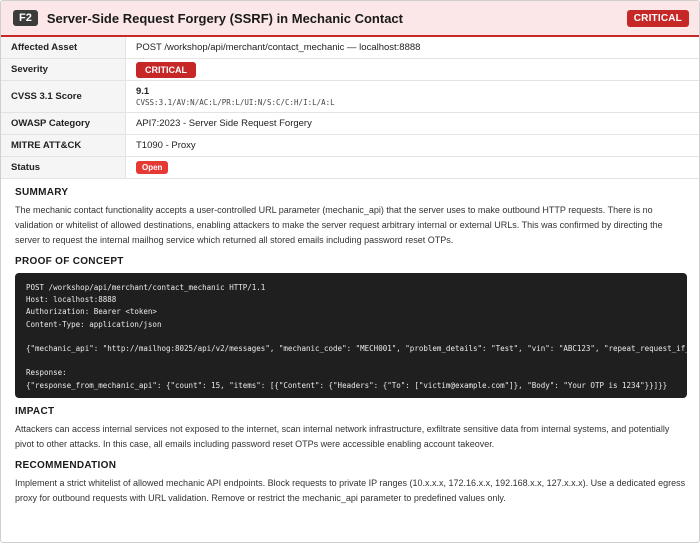  I want to click on finding-id-badge: F2, so click(25, 18).